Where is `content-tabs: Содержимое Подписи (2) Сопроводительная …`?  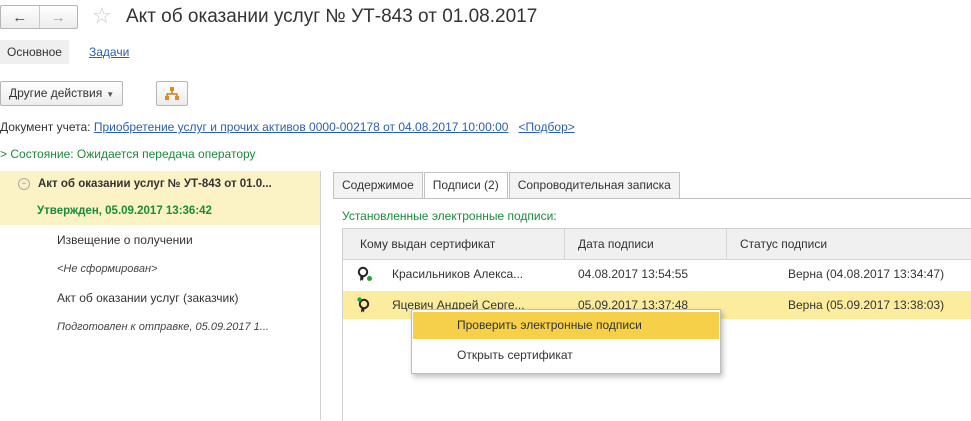
content-tabs: Содержимое Подписи (2) Сопроводительная … is located at coordinates (507, 185).